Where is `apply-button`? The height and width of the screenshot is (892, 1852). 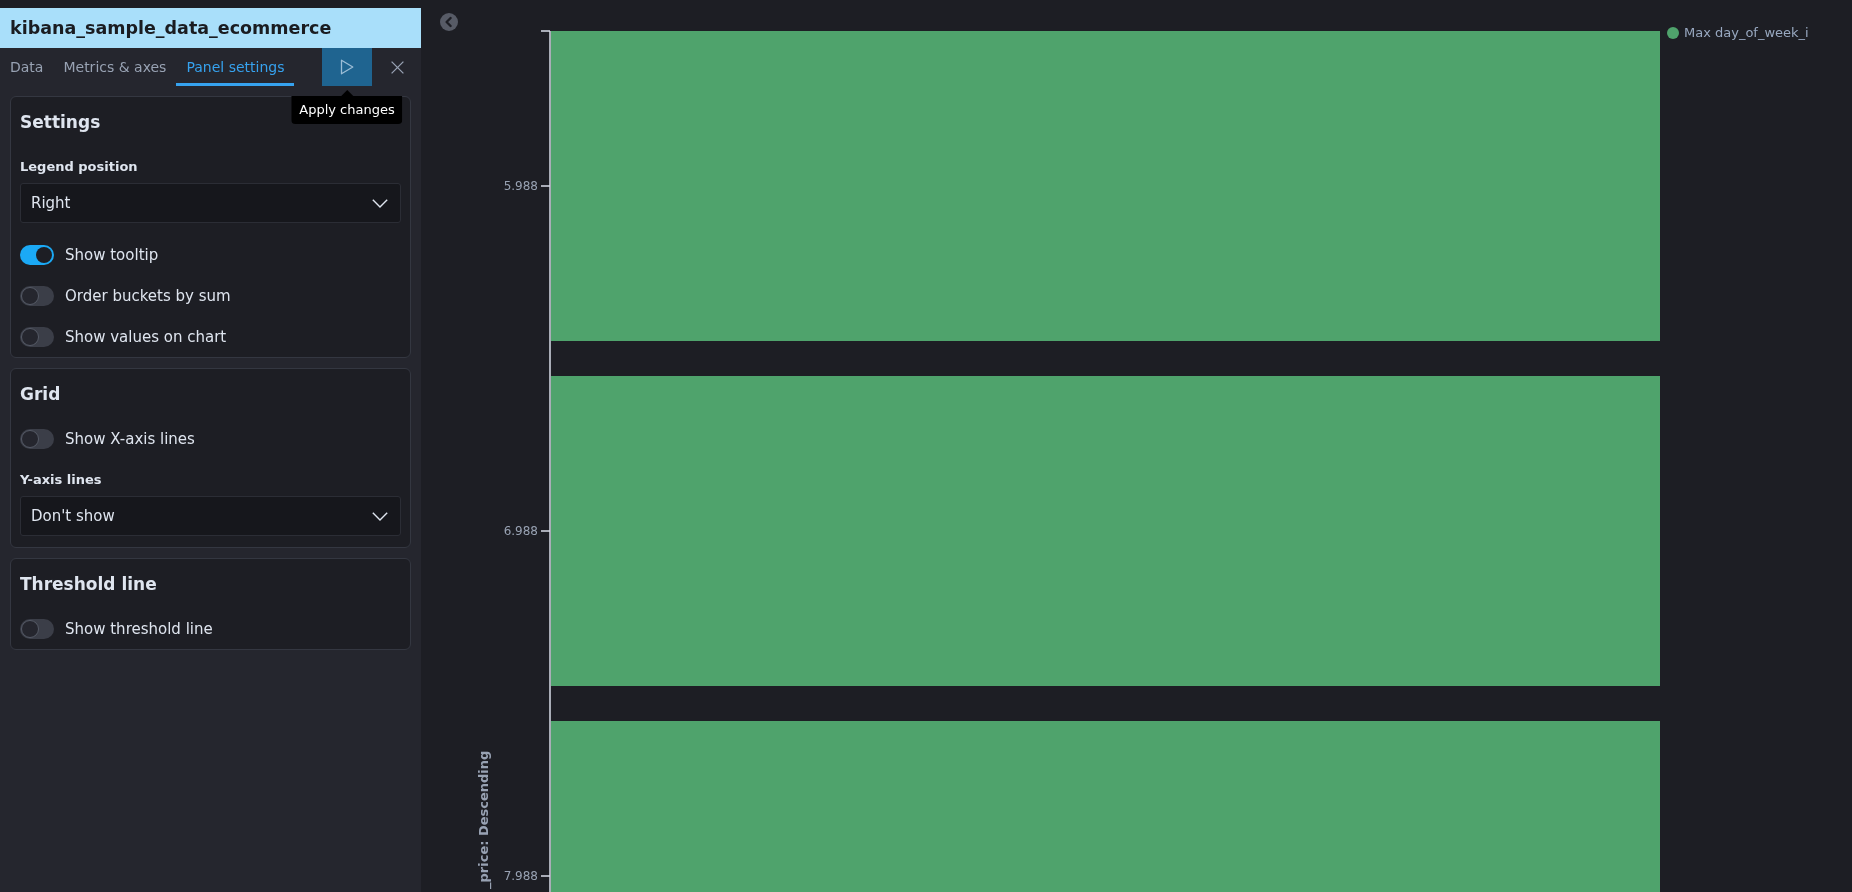 apply-button is located at coordinates (347, 67).